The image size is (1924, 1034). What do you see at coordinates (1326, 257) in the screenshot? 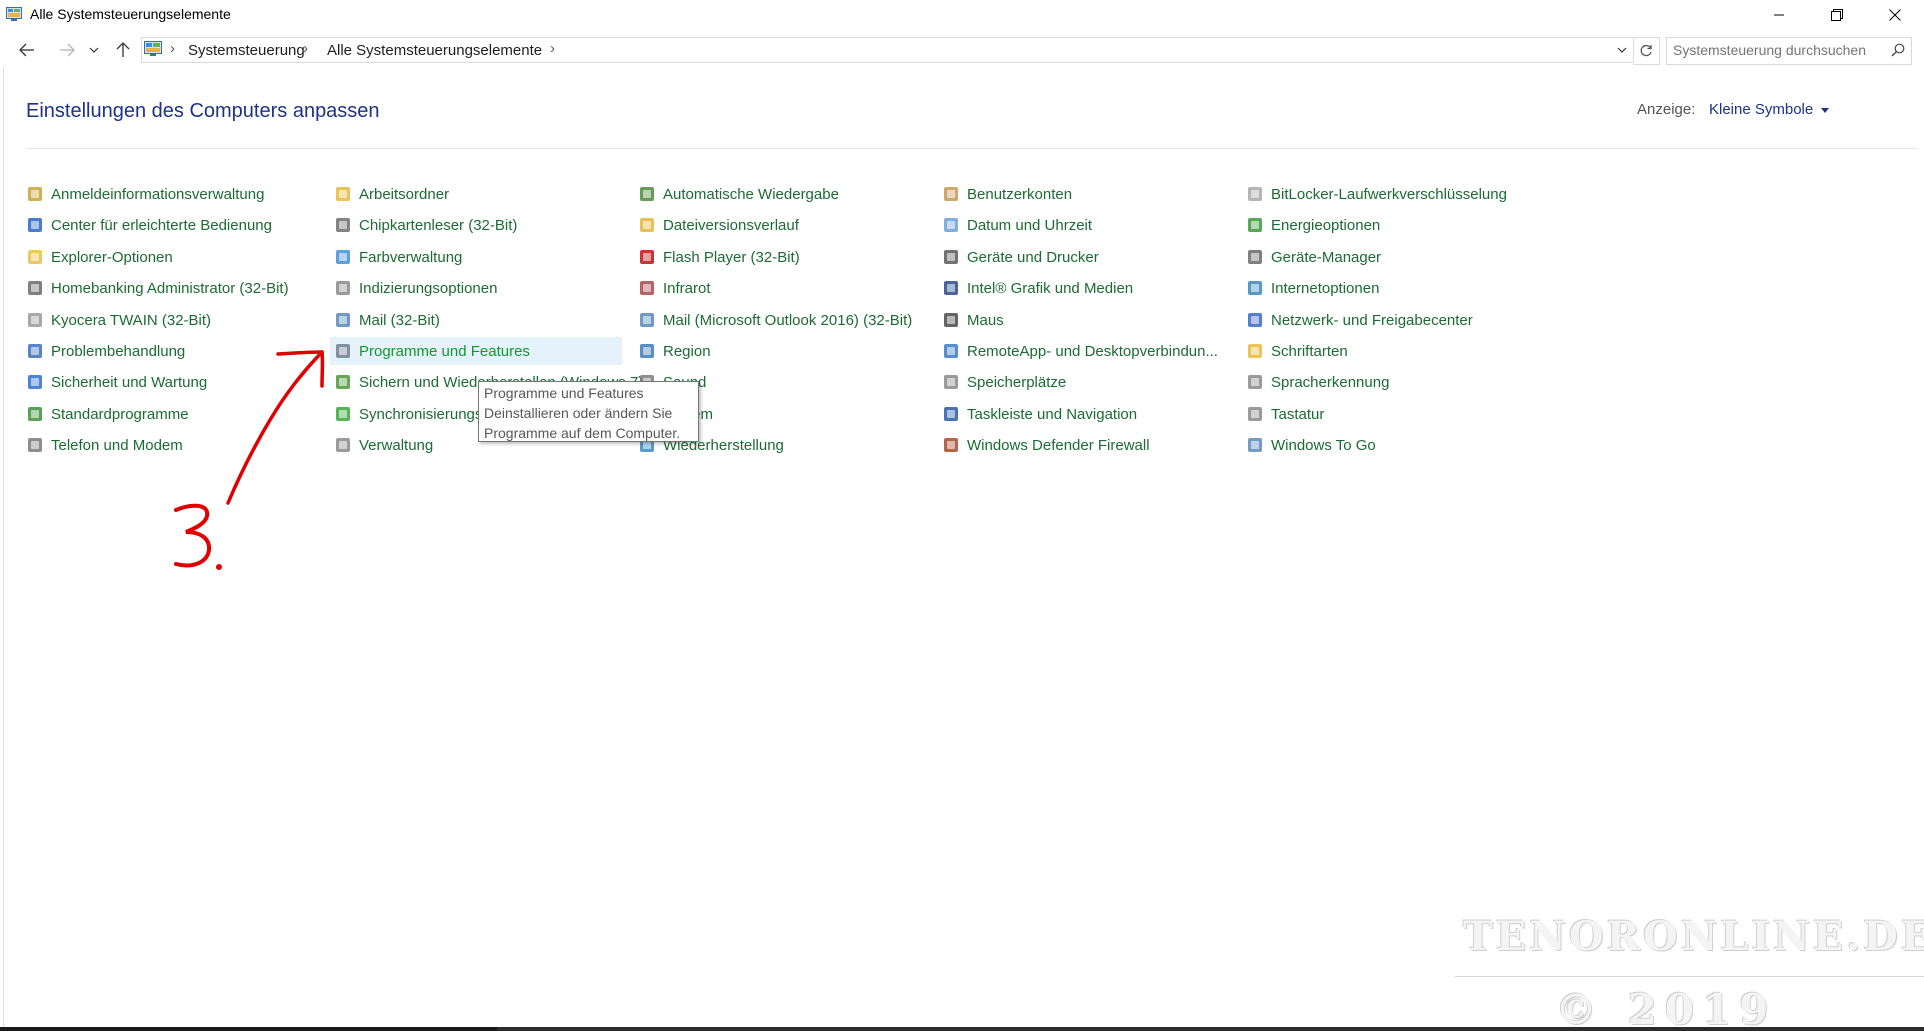
I see `control-panel-item-label: Geräte-Manager` at bounding box center [1326, 257].